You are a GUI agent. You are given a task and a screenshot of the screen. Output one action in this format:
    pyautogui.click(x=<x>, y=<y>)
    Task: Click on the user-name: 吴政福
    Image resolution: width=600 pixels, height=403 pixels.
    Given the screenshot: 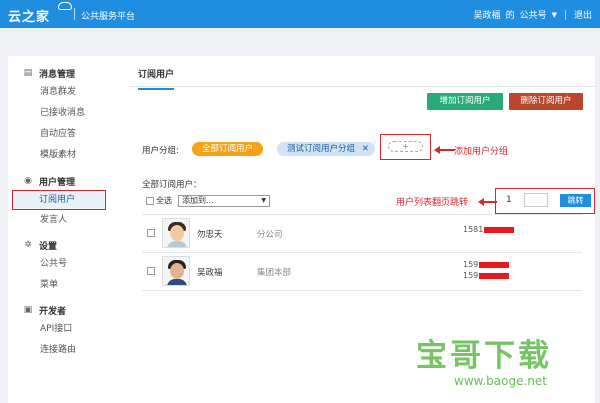 What is the action you would take?
    pyautogui.click(x=210, y=273)
    